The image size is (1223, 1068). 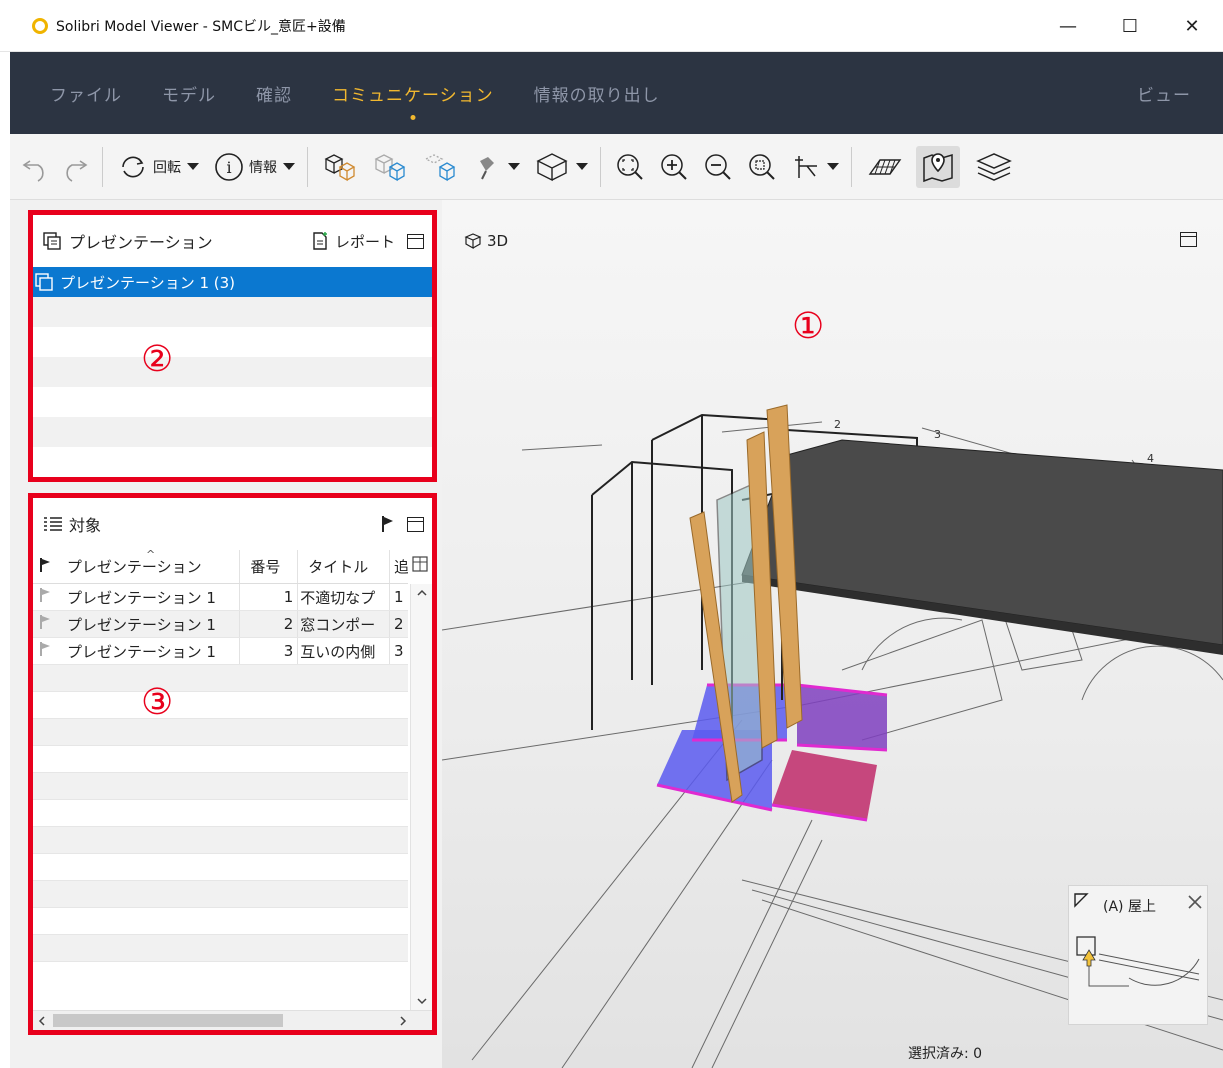 I want to click on report-icon, so click(x=320, y=241).